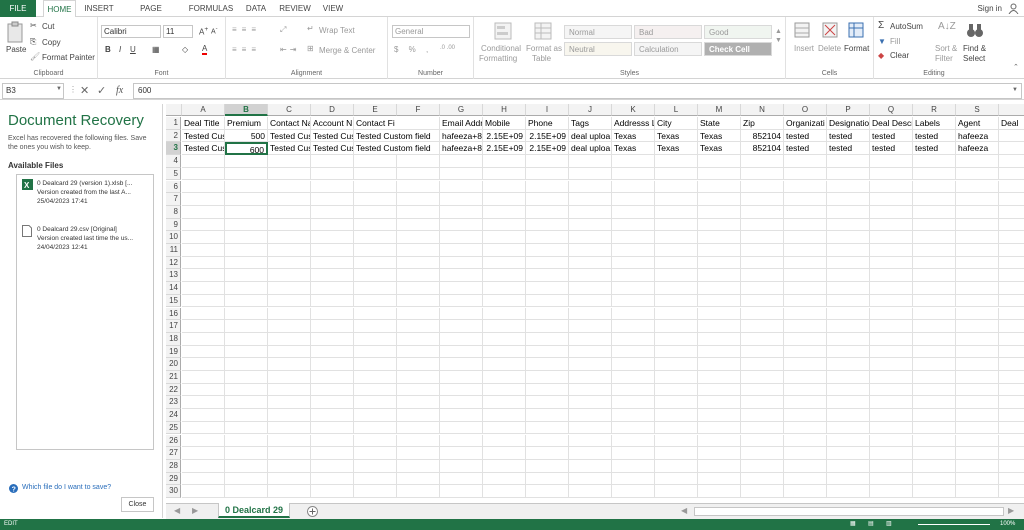 The image size is (1024, 530). What do you see at coordinates (205, 49) in the screenshot?
I see `font-color-icon: A` at bounding box center [205, 49].